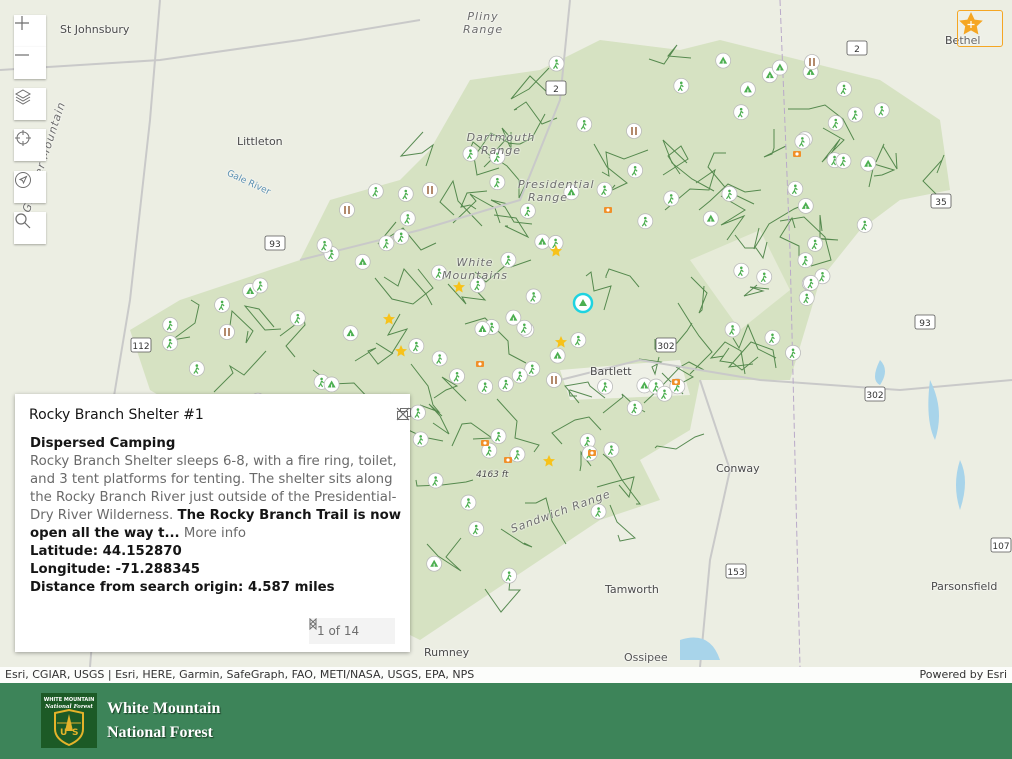 The width and height of the screenshot is (1012, 759). I want to click on search-button, so click(30, 228).